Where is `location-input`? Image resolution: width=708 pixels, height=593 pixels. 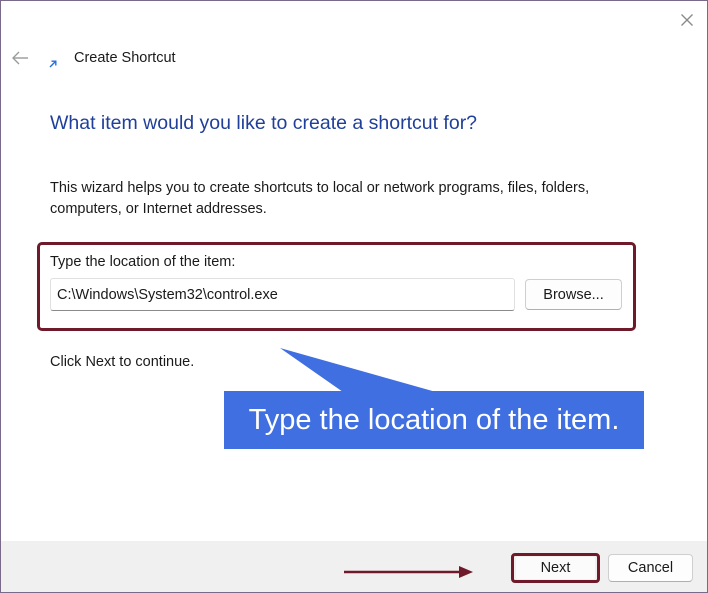
location-input is located at coordinates (282, 294).